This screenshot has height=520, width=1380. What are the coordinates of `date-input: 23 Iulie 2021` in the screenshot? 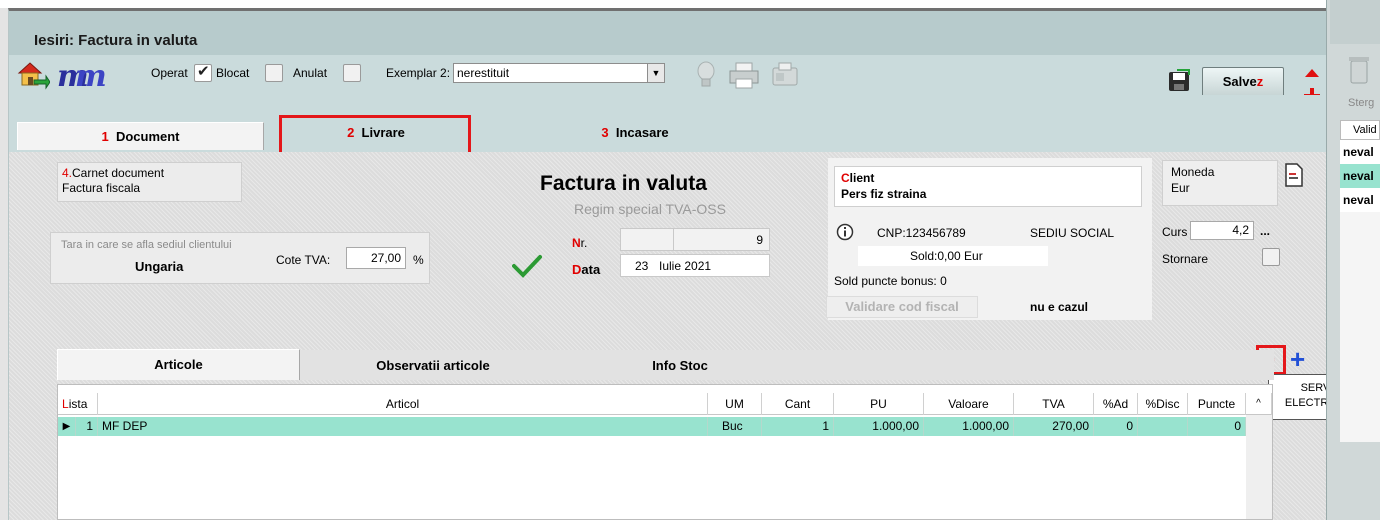 It's located at (695, 265).